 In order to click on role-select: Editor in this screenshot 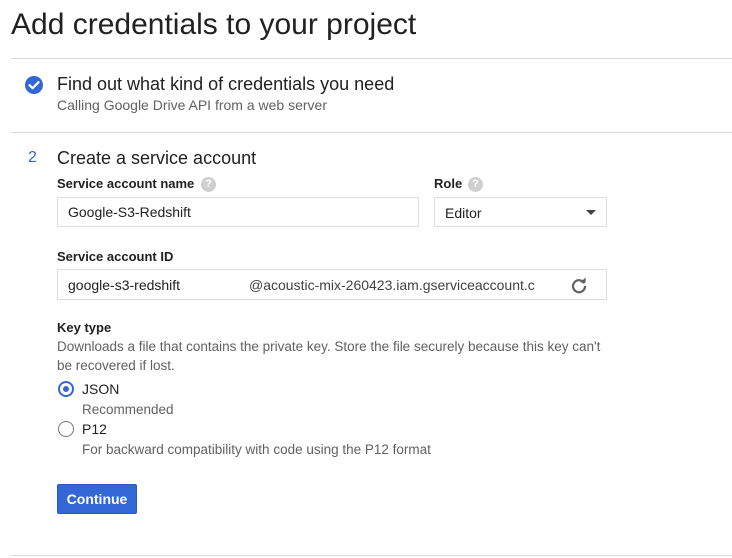, I will do `click(520, 212)`.